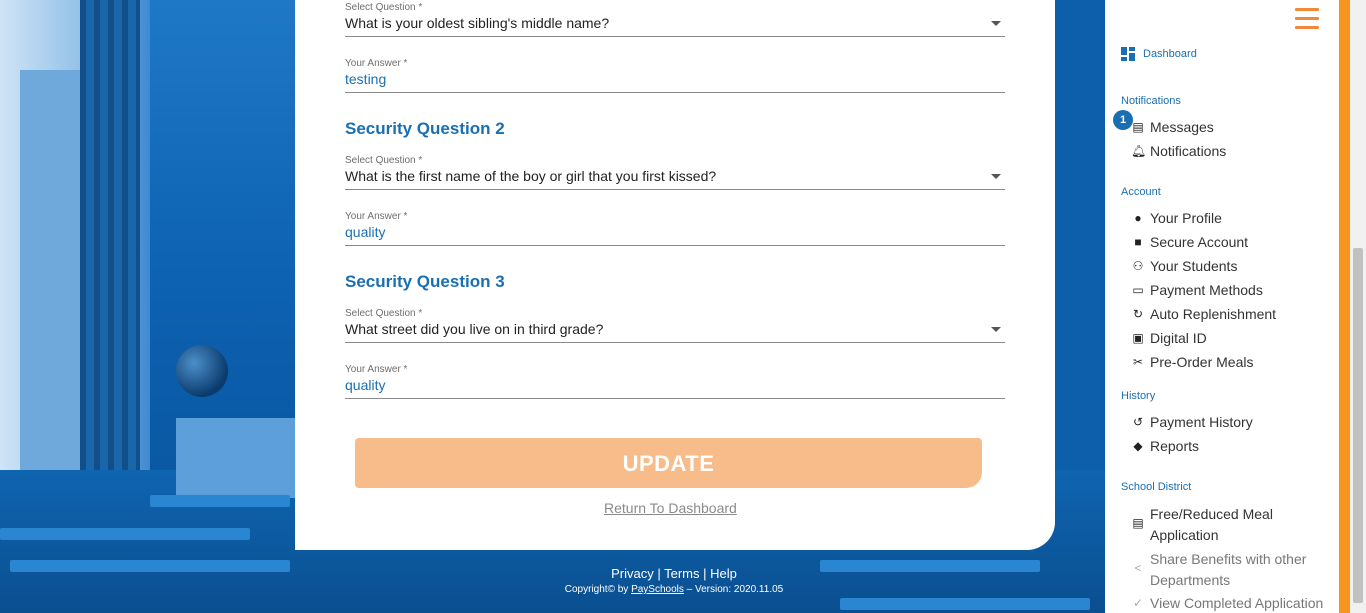  Describe the element at coordinates (110, 250) in the screenshot. I see `curtain` at that location.